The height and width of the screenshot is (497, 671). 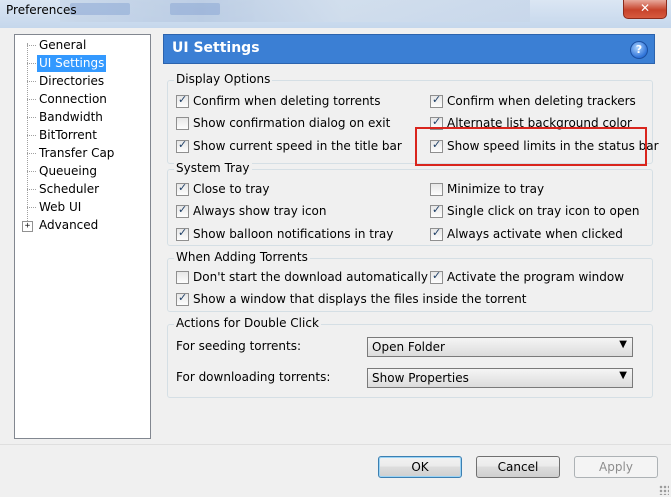 I want to click on single-click-tray-checkbox: ✓ Single click on tray icon to open, so click(x=535, y=211).